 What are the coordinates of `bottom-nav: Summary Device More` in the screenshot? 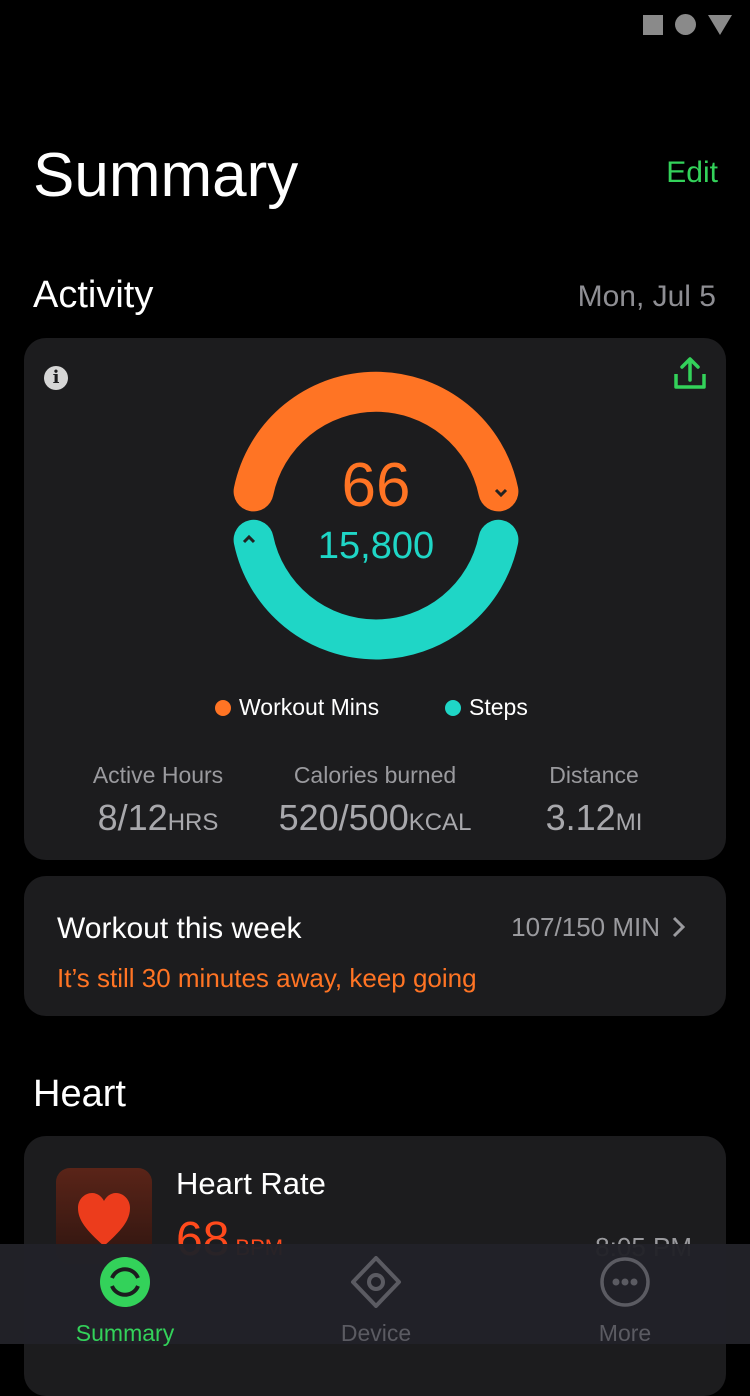 It's located at (375, 1295).